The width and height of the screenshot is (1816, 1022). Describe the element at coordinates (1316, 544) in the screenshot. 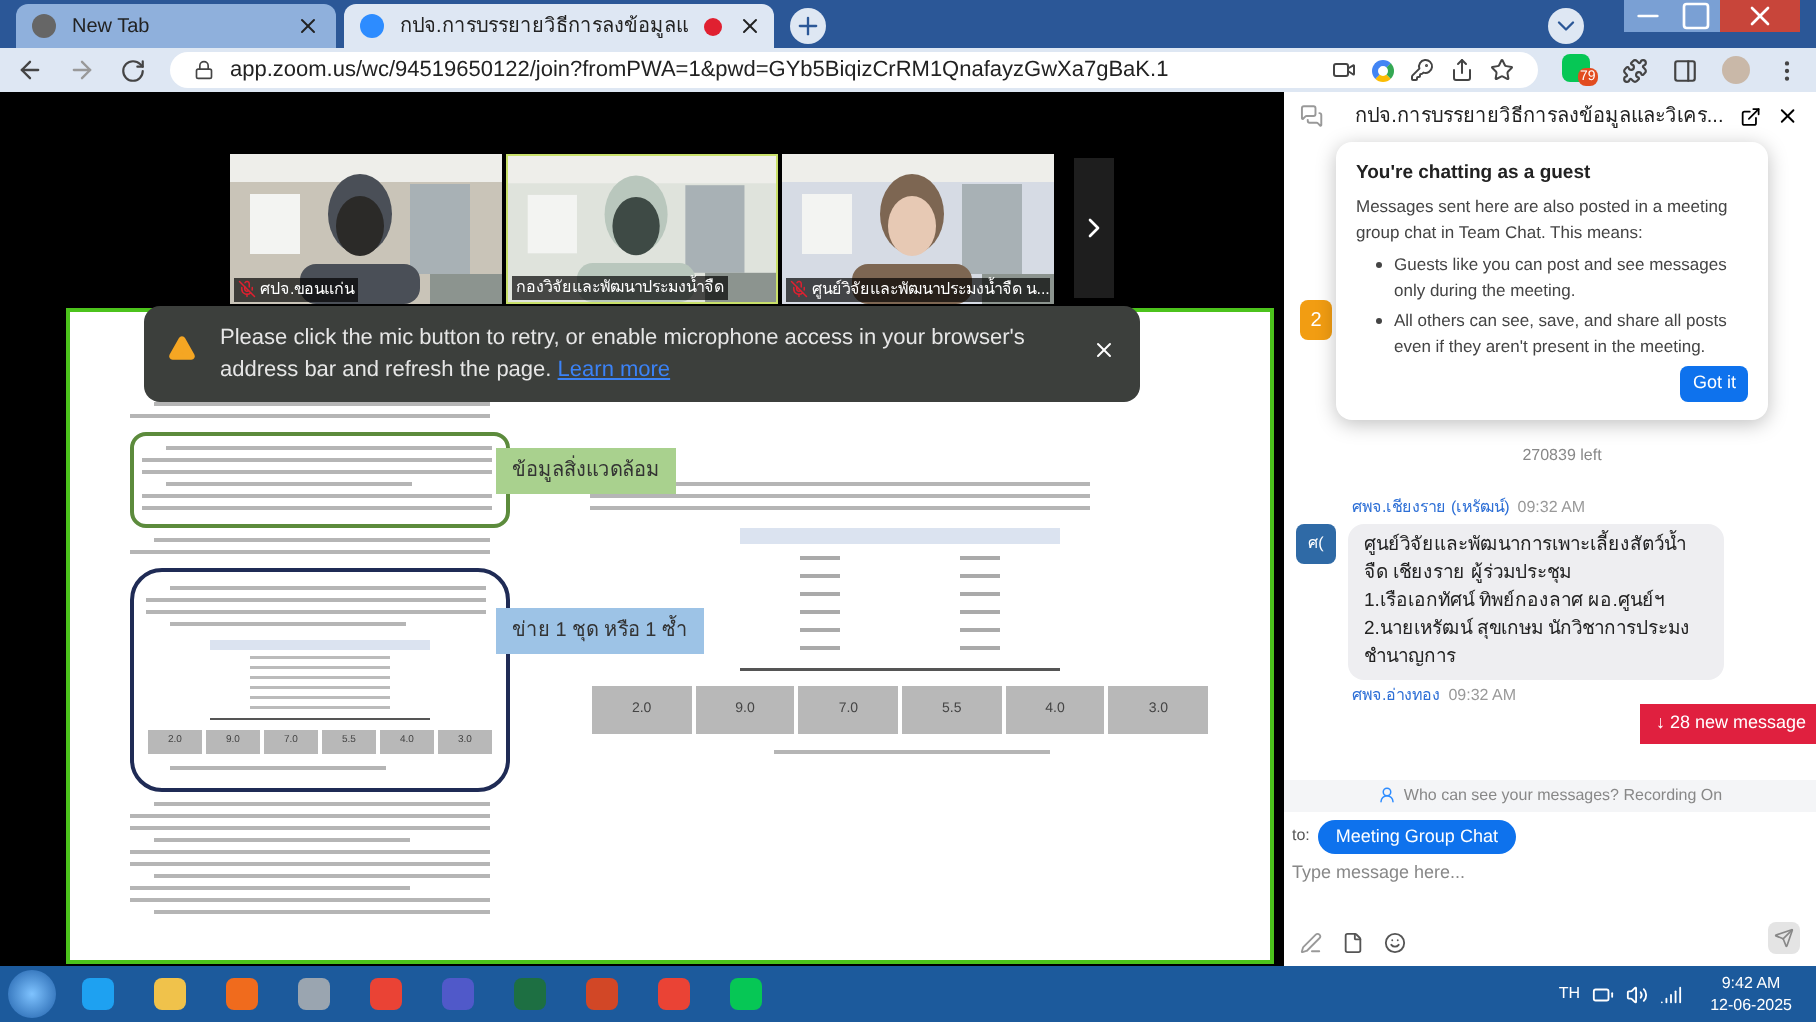

I see `avatar: ศ(` at that location.